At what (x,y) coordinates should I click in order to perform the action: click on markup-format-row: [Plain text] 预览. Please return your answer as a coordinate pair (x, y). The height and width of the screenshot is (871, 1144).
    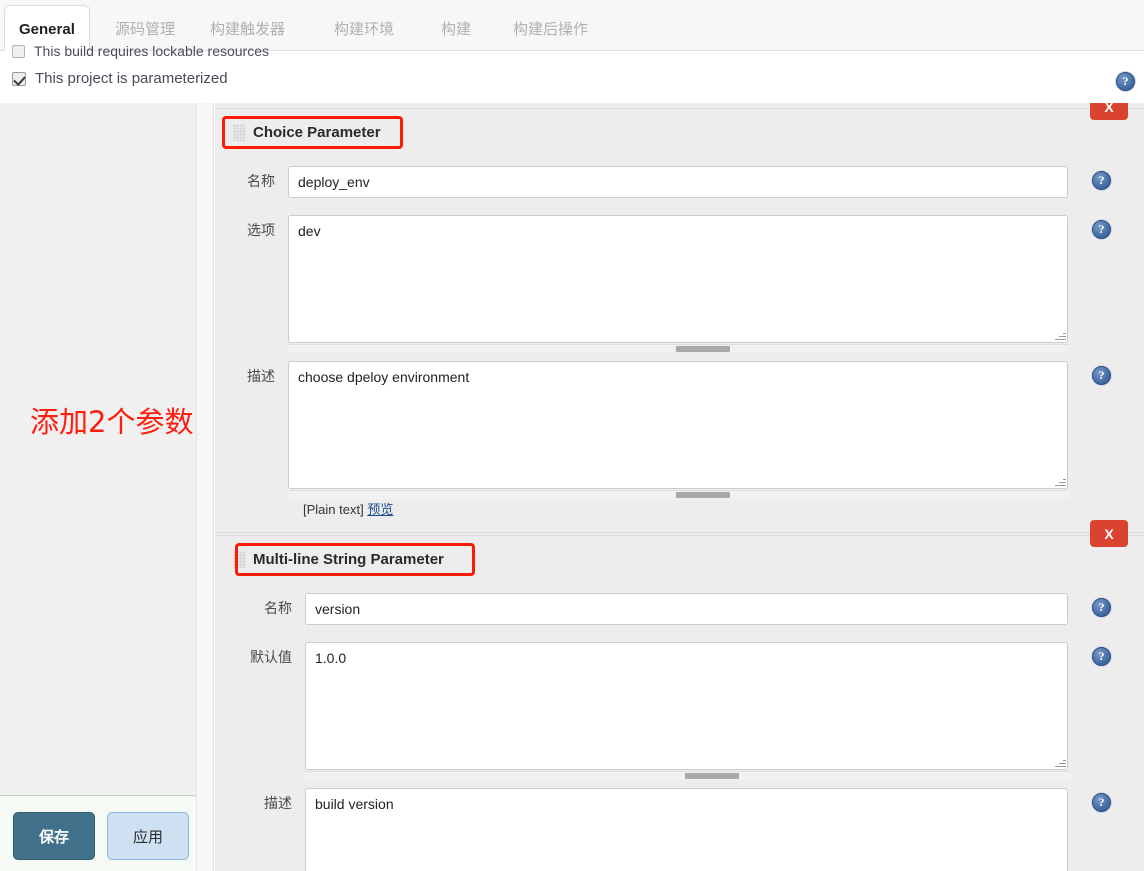
    Looking at the image, I should click on (348, 508).